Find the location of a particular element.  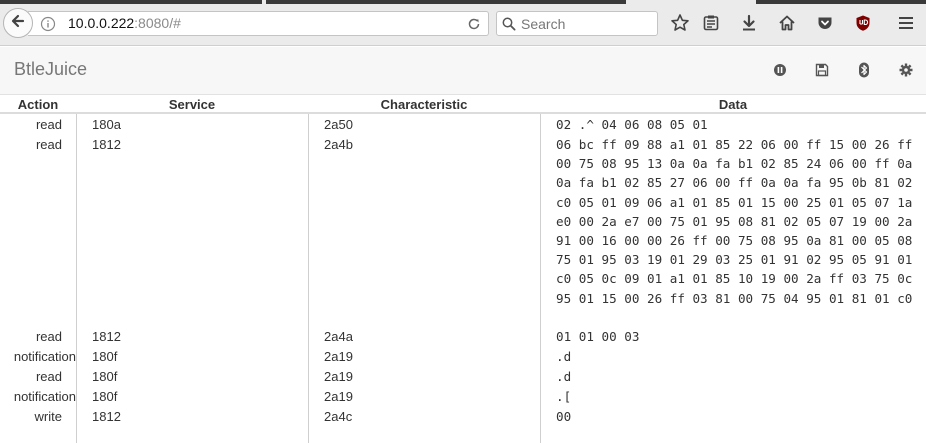

column-header-data: Data is located at coordinates (733, 104).